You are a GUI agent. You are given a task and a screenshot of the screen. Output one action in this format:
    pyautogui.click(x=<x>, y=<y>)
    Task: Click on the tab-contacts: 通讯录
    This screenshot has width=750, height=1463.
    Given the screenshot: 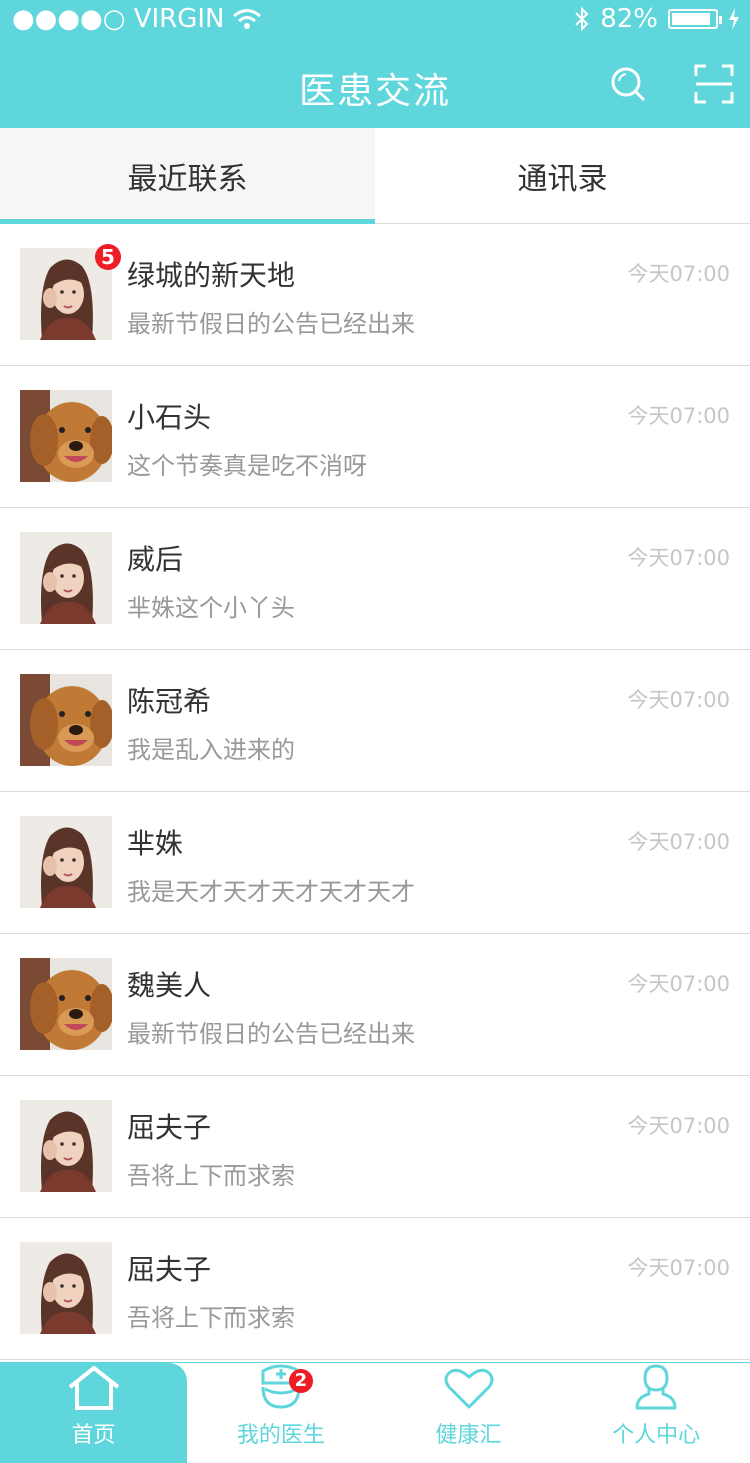 What is the action you would take?
    pyautogui.click(x=562, y=175)
    